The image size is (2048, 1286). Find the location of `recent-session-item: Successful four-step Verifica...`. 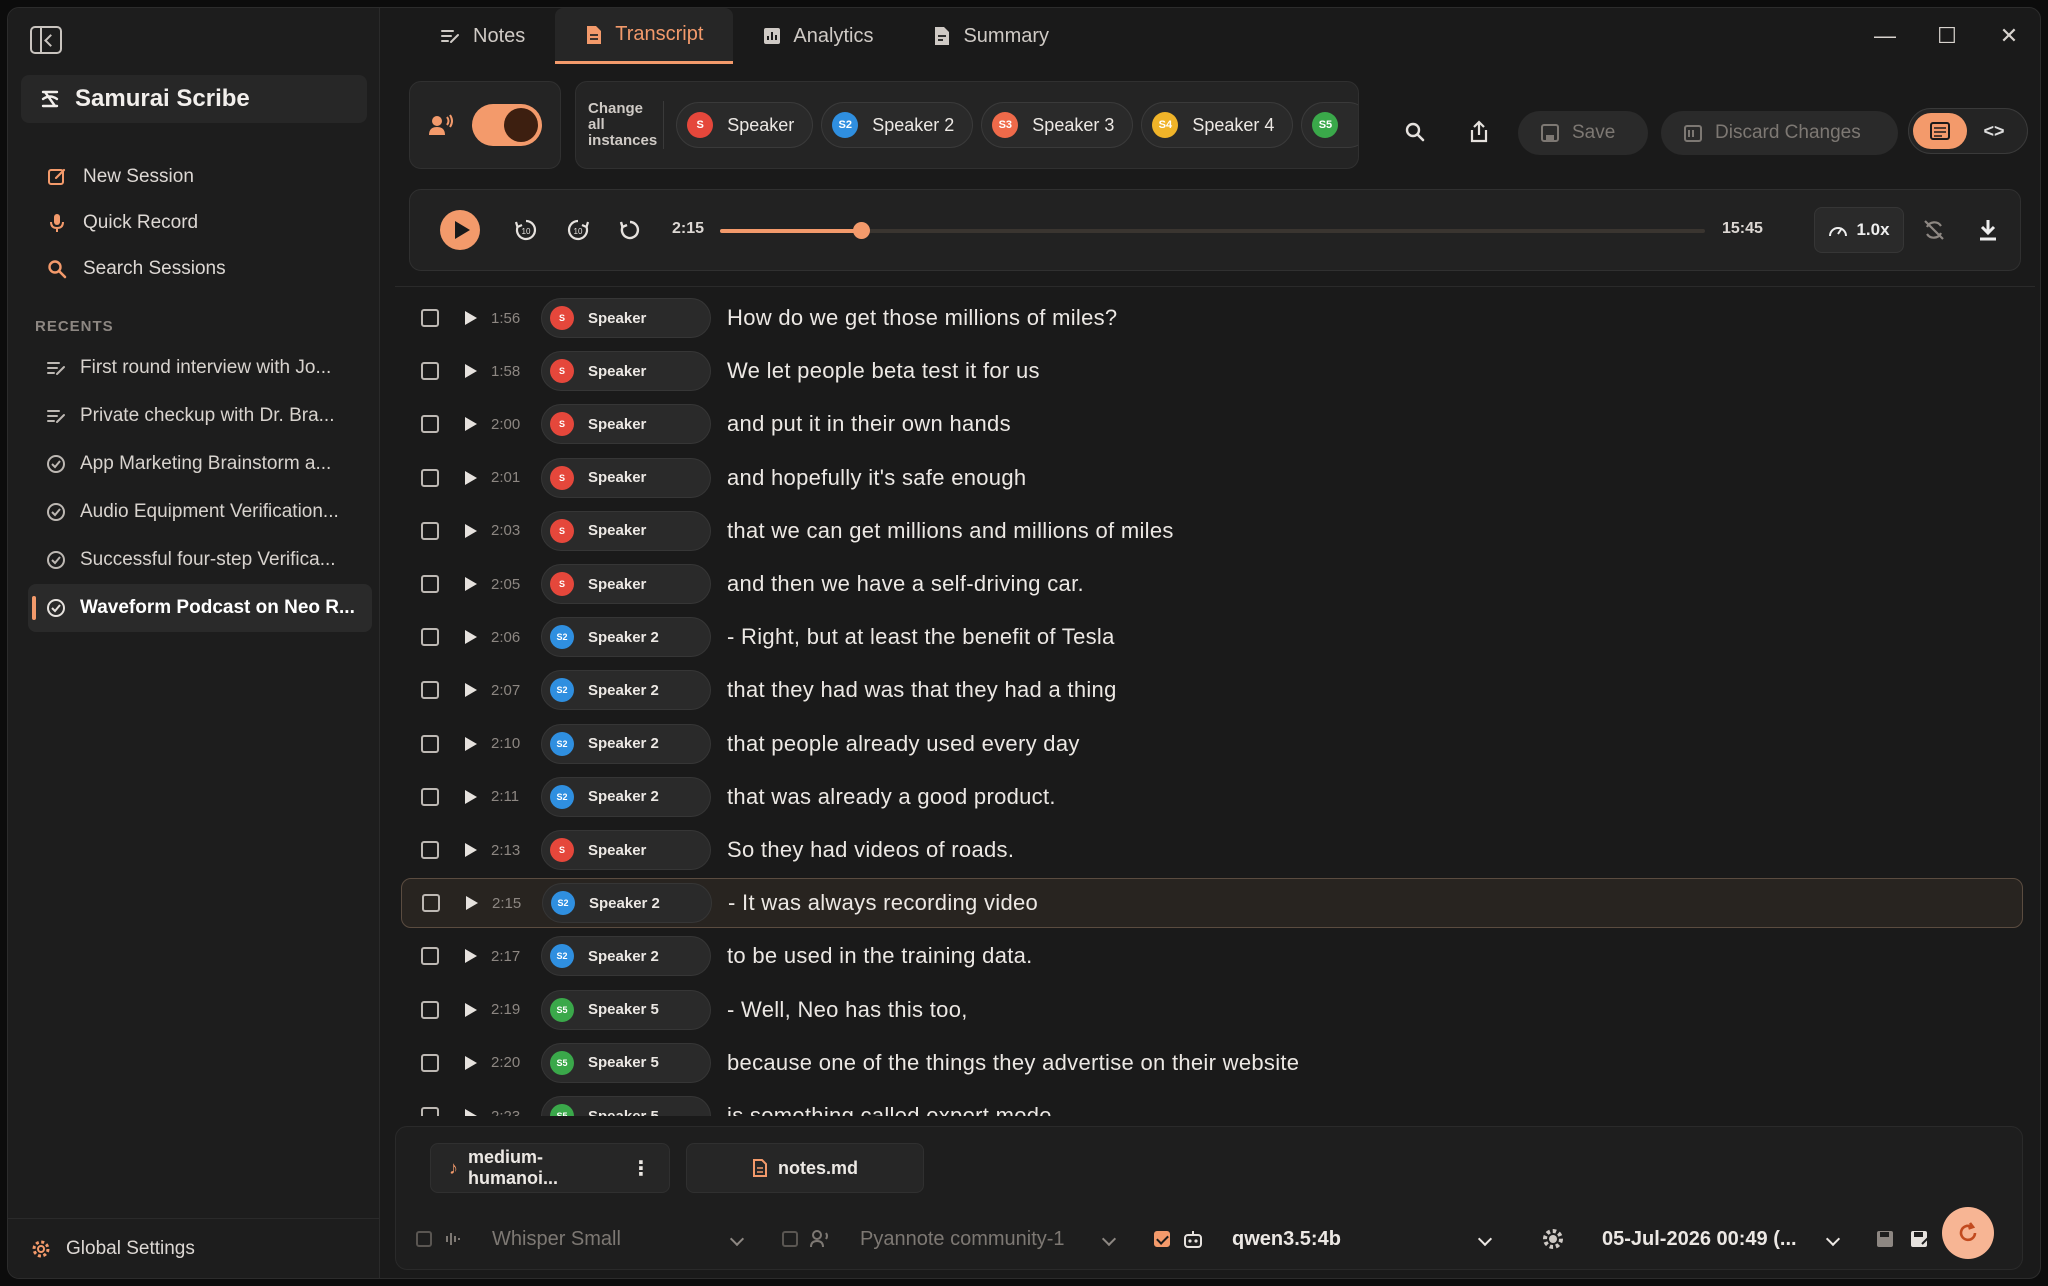

recent-session-item: Successful four-step Verifica... is located at coordinates (200, 560).